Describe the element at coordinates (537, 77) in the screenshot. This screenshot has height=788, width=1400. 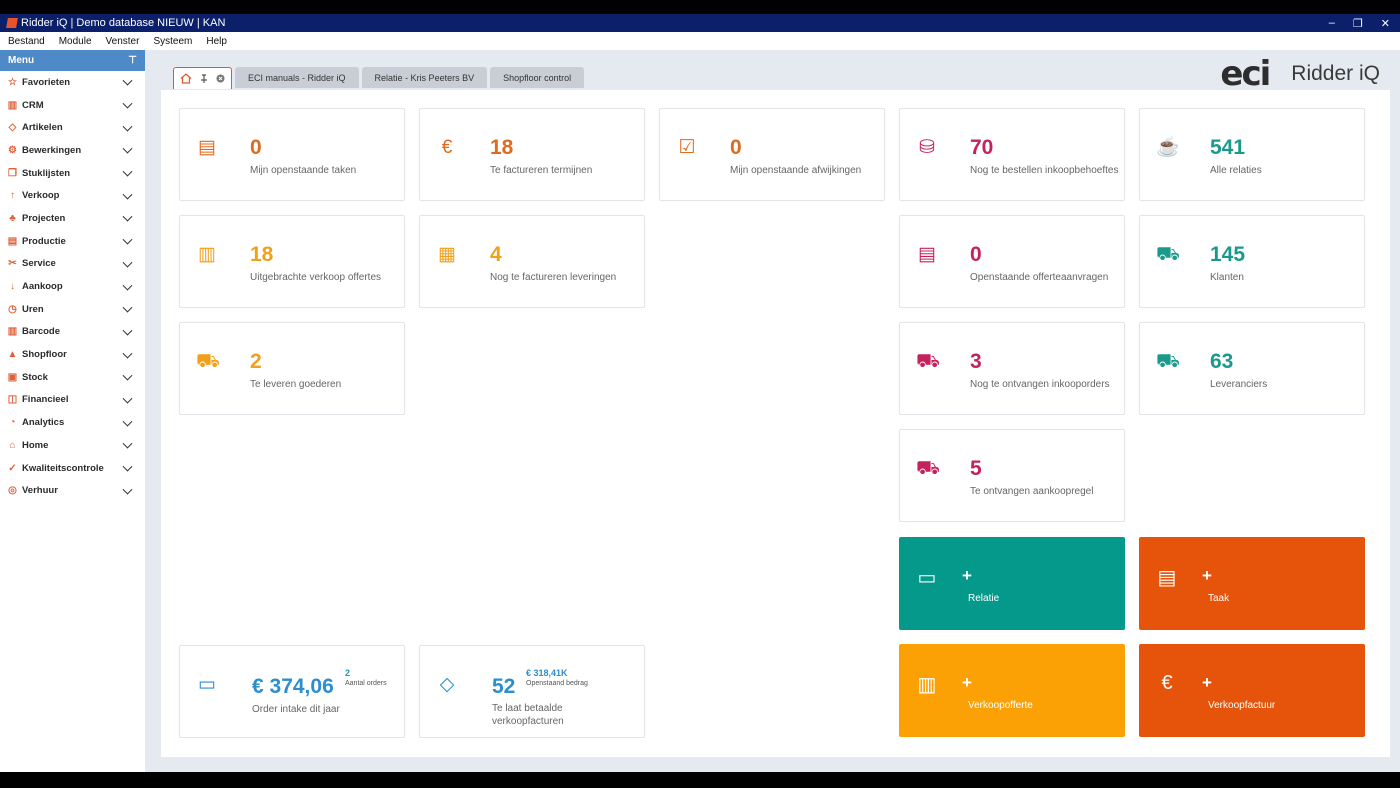
I see `tab-shopfloor-control: Shopfloor control` at that location.